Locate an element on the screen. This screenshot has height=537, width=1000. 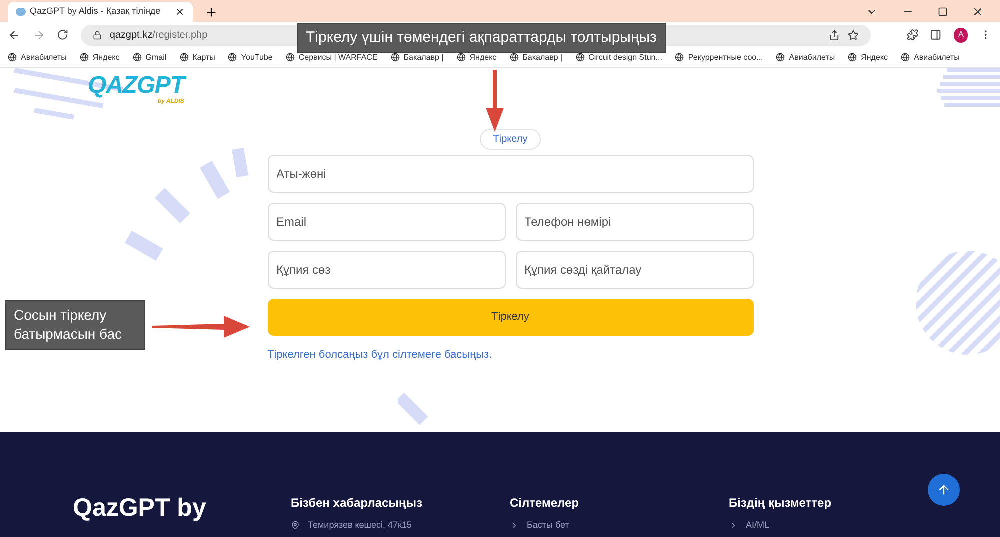
footer-link: Басты бет is located at coordinates (548, 525).